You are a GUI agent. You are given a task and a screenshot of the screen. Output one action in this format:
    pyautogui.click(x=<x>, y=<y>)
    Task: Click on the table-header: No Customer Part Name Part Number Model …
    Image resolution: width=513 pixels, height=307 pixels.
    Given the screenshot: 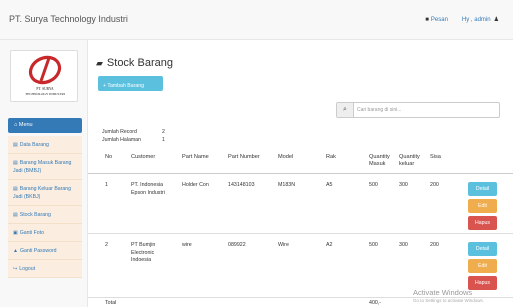 What is the action you would take?
    pyautogui.click(x=300, y=162)
    